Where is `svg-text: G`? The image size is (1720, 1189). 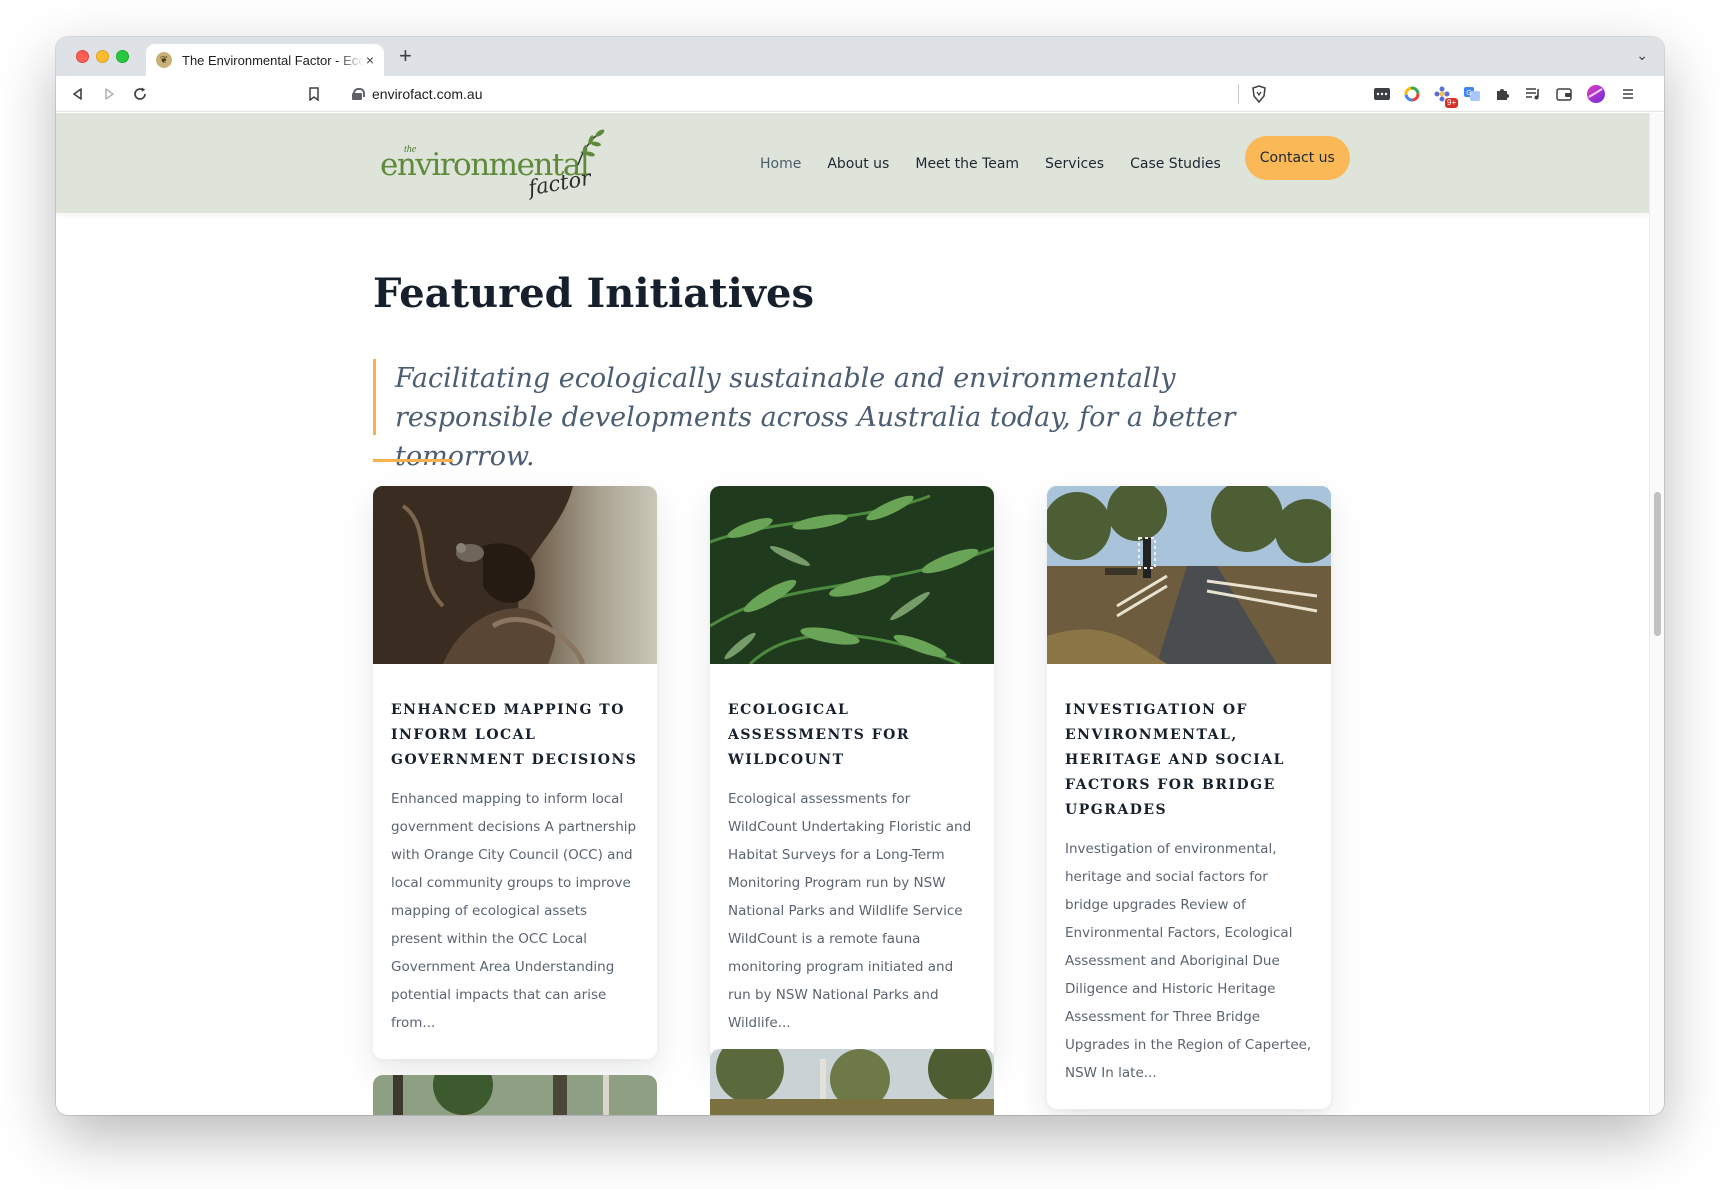
svg-text: G is located at coordinates (1468, 93).